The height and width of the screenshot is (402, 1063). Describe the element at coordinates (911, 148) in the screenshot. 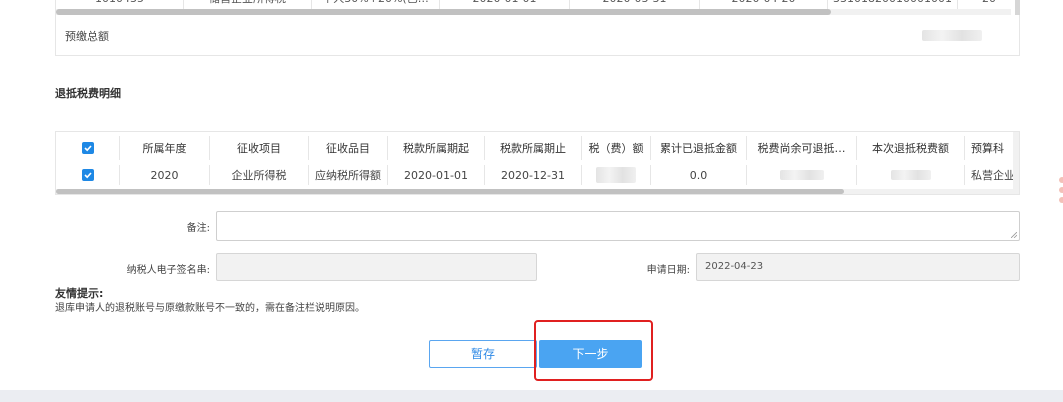

I see `header-current-refund: 本次退抵税费额` at that location.